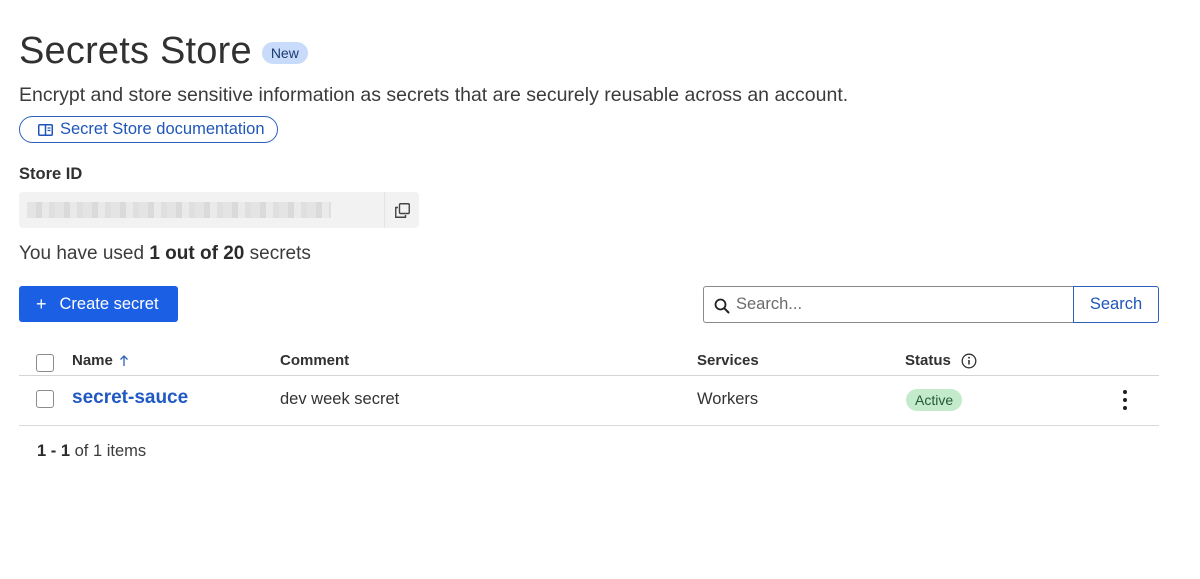 The image size is (1200, 579). What do you see at coordinates (162, 129) in the screenshot?
I see `documentation-link-label: Secret Store documentation` at bounding box center [162, 129].